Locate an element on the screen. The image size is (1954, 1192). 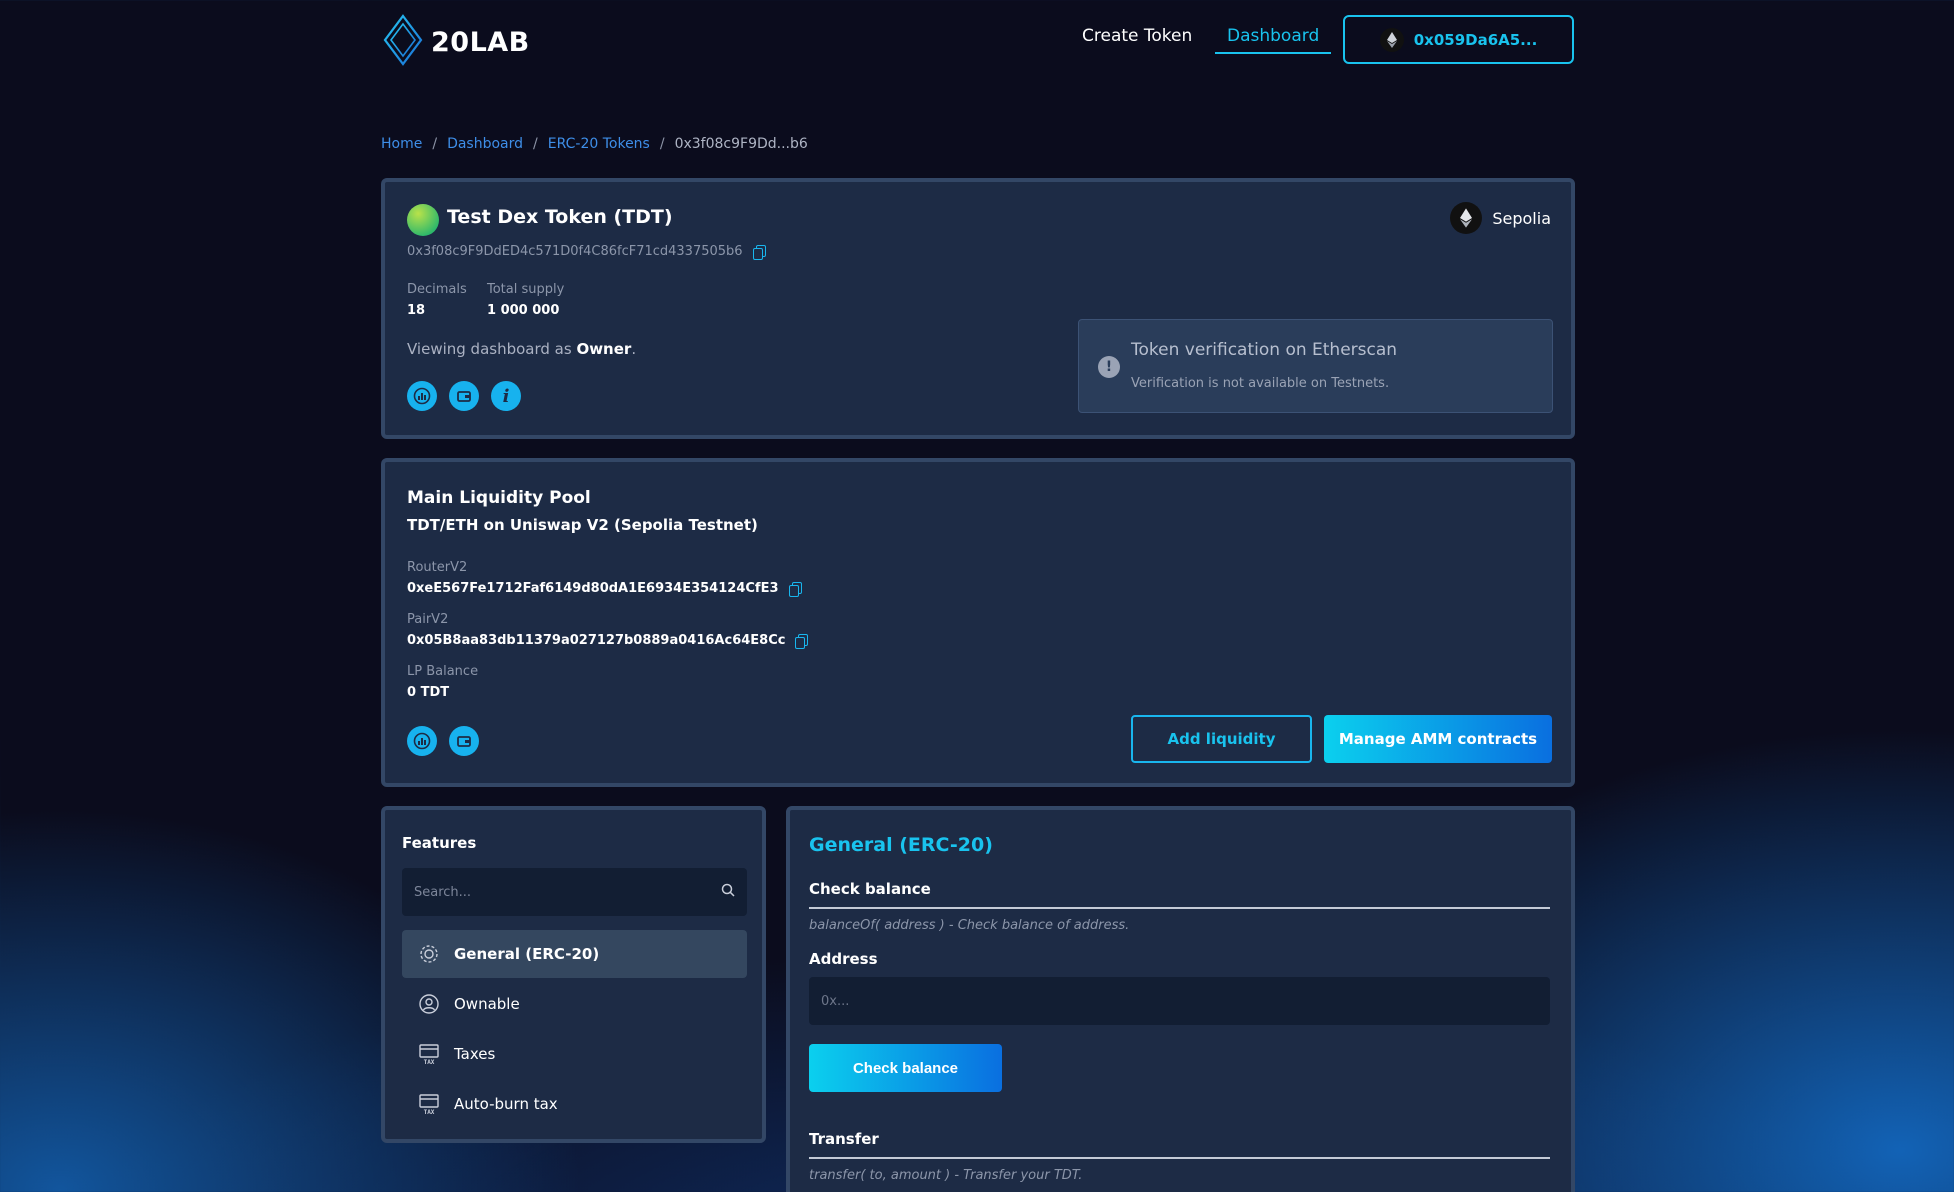
address-label: Address is located at coordinates (843, 959).